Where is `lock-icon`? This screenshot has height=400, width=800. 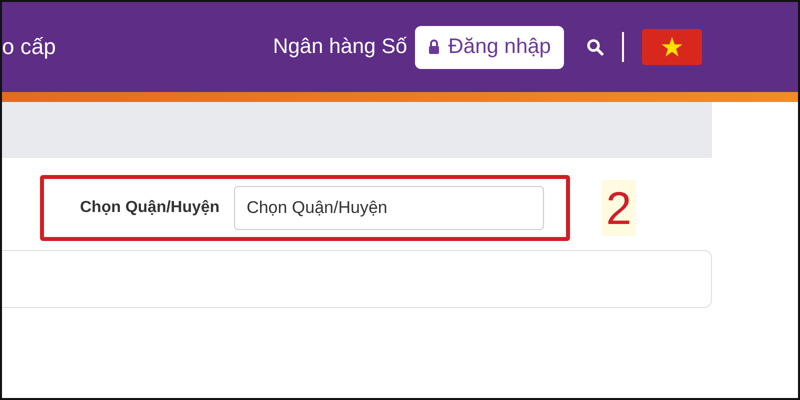
lock-icon is located at coordinates (434, 47).